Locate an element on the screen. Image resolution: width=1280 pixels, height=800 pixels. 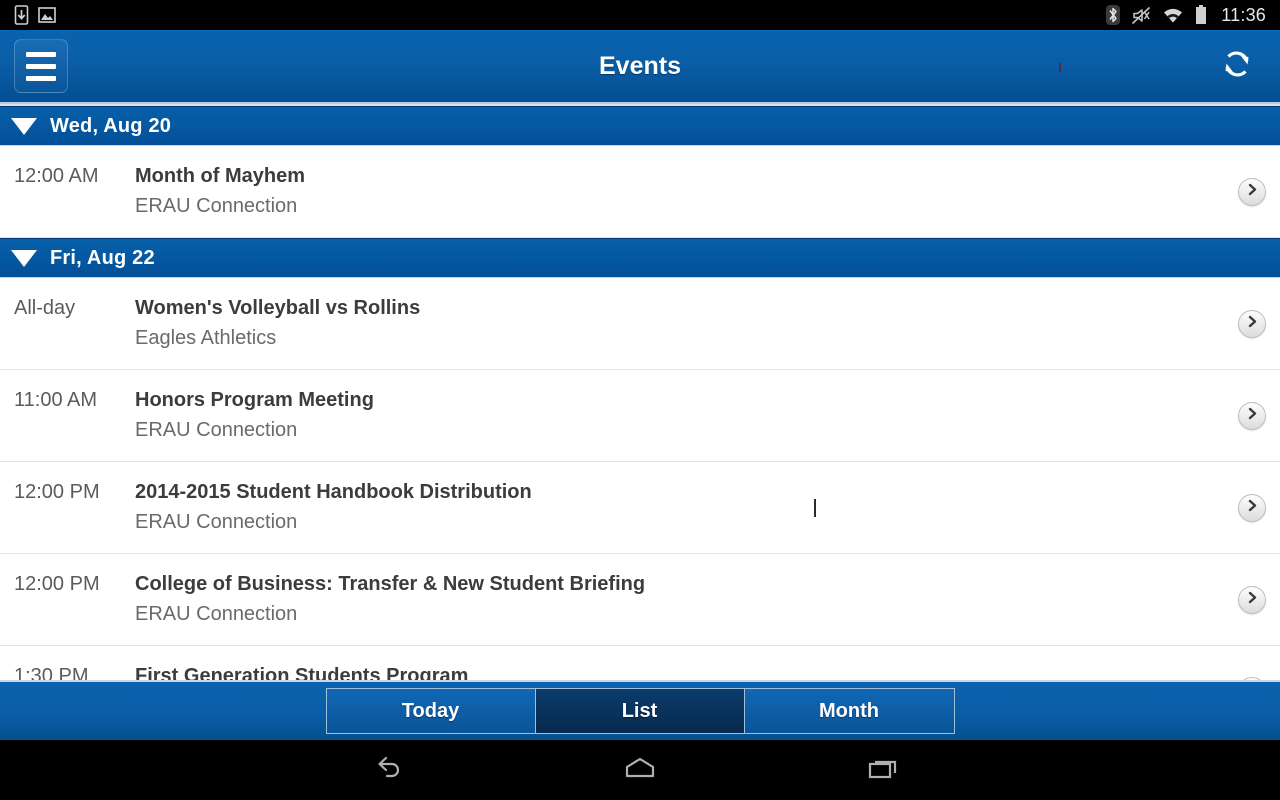
android-navigation-bar is located at coordinates (640, 770).